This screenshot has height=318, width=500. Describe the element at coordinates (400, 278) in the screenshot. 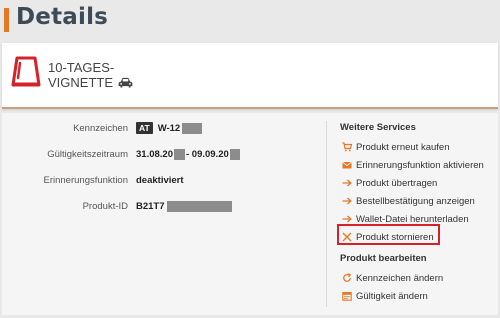

I see `link-label: Kennzeichen ändern` at that location.